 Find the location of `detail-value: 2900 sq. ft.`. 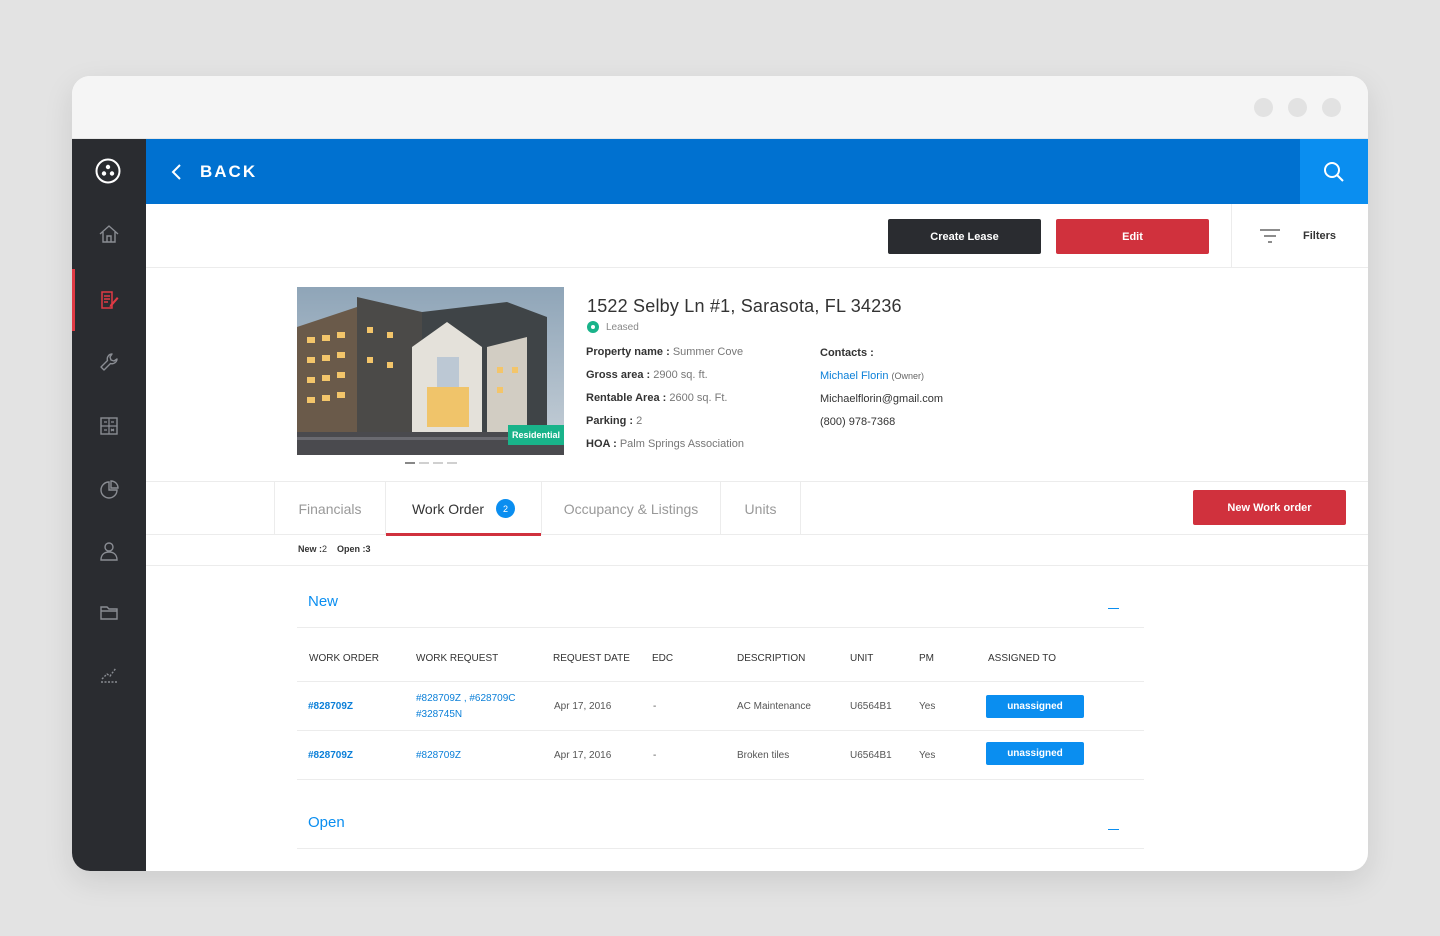

detail-value: 2900 sq. ft. is located at coordinates (680, 375).